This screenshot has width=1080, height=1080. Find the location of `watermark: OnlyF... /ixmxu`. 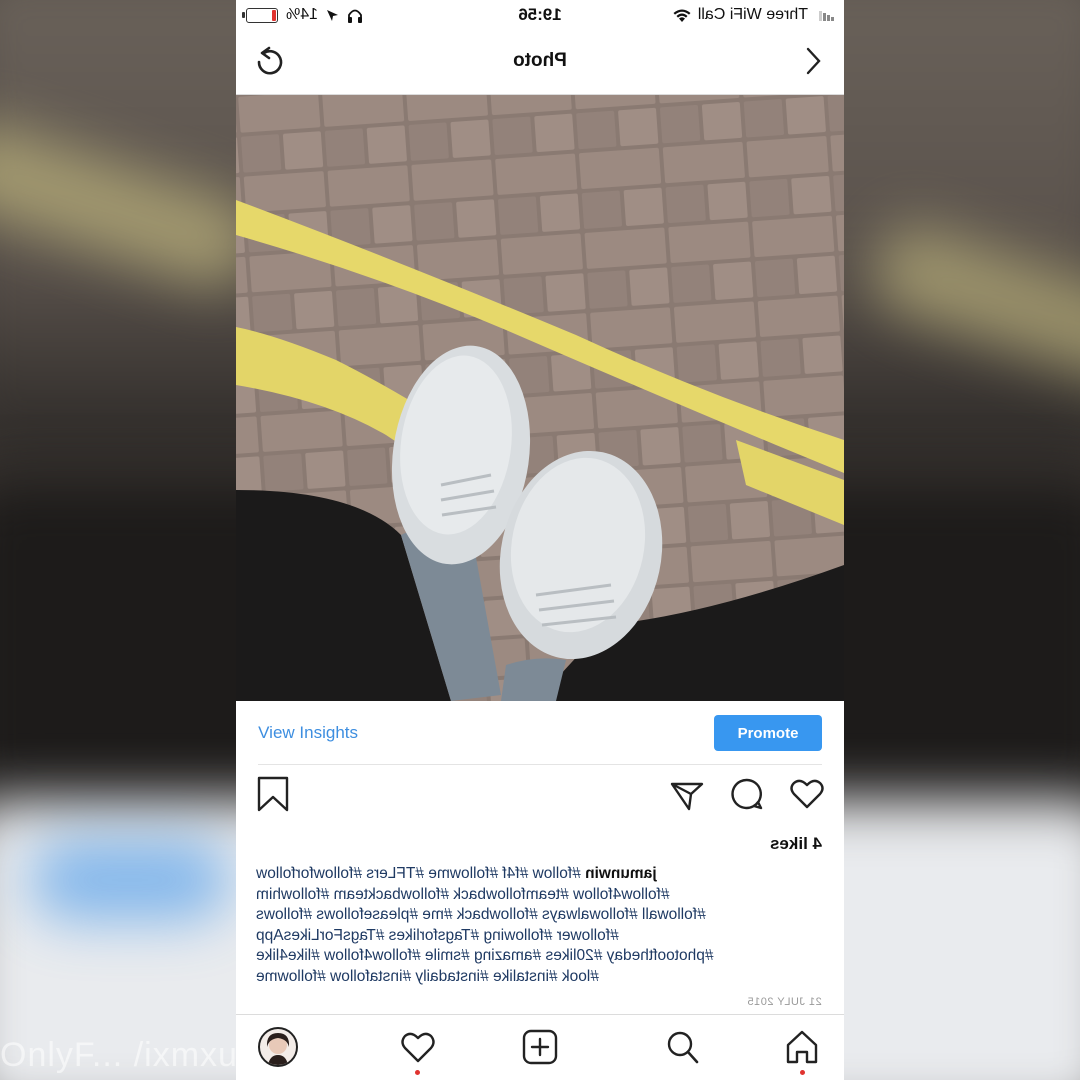

watermark: OnlyF... /ixmxu is located at coordinates (119, 1055).